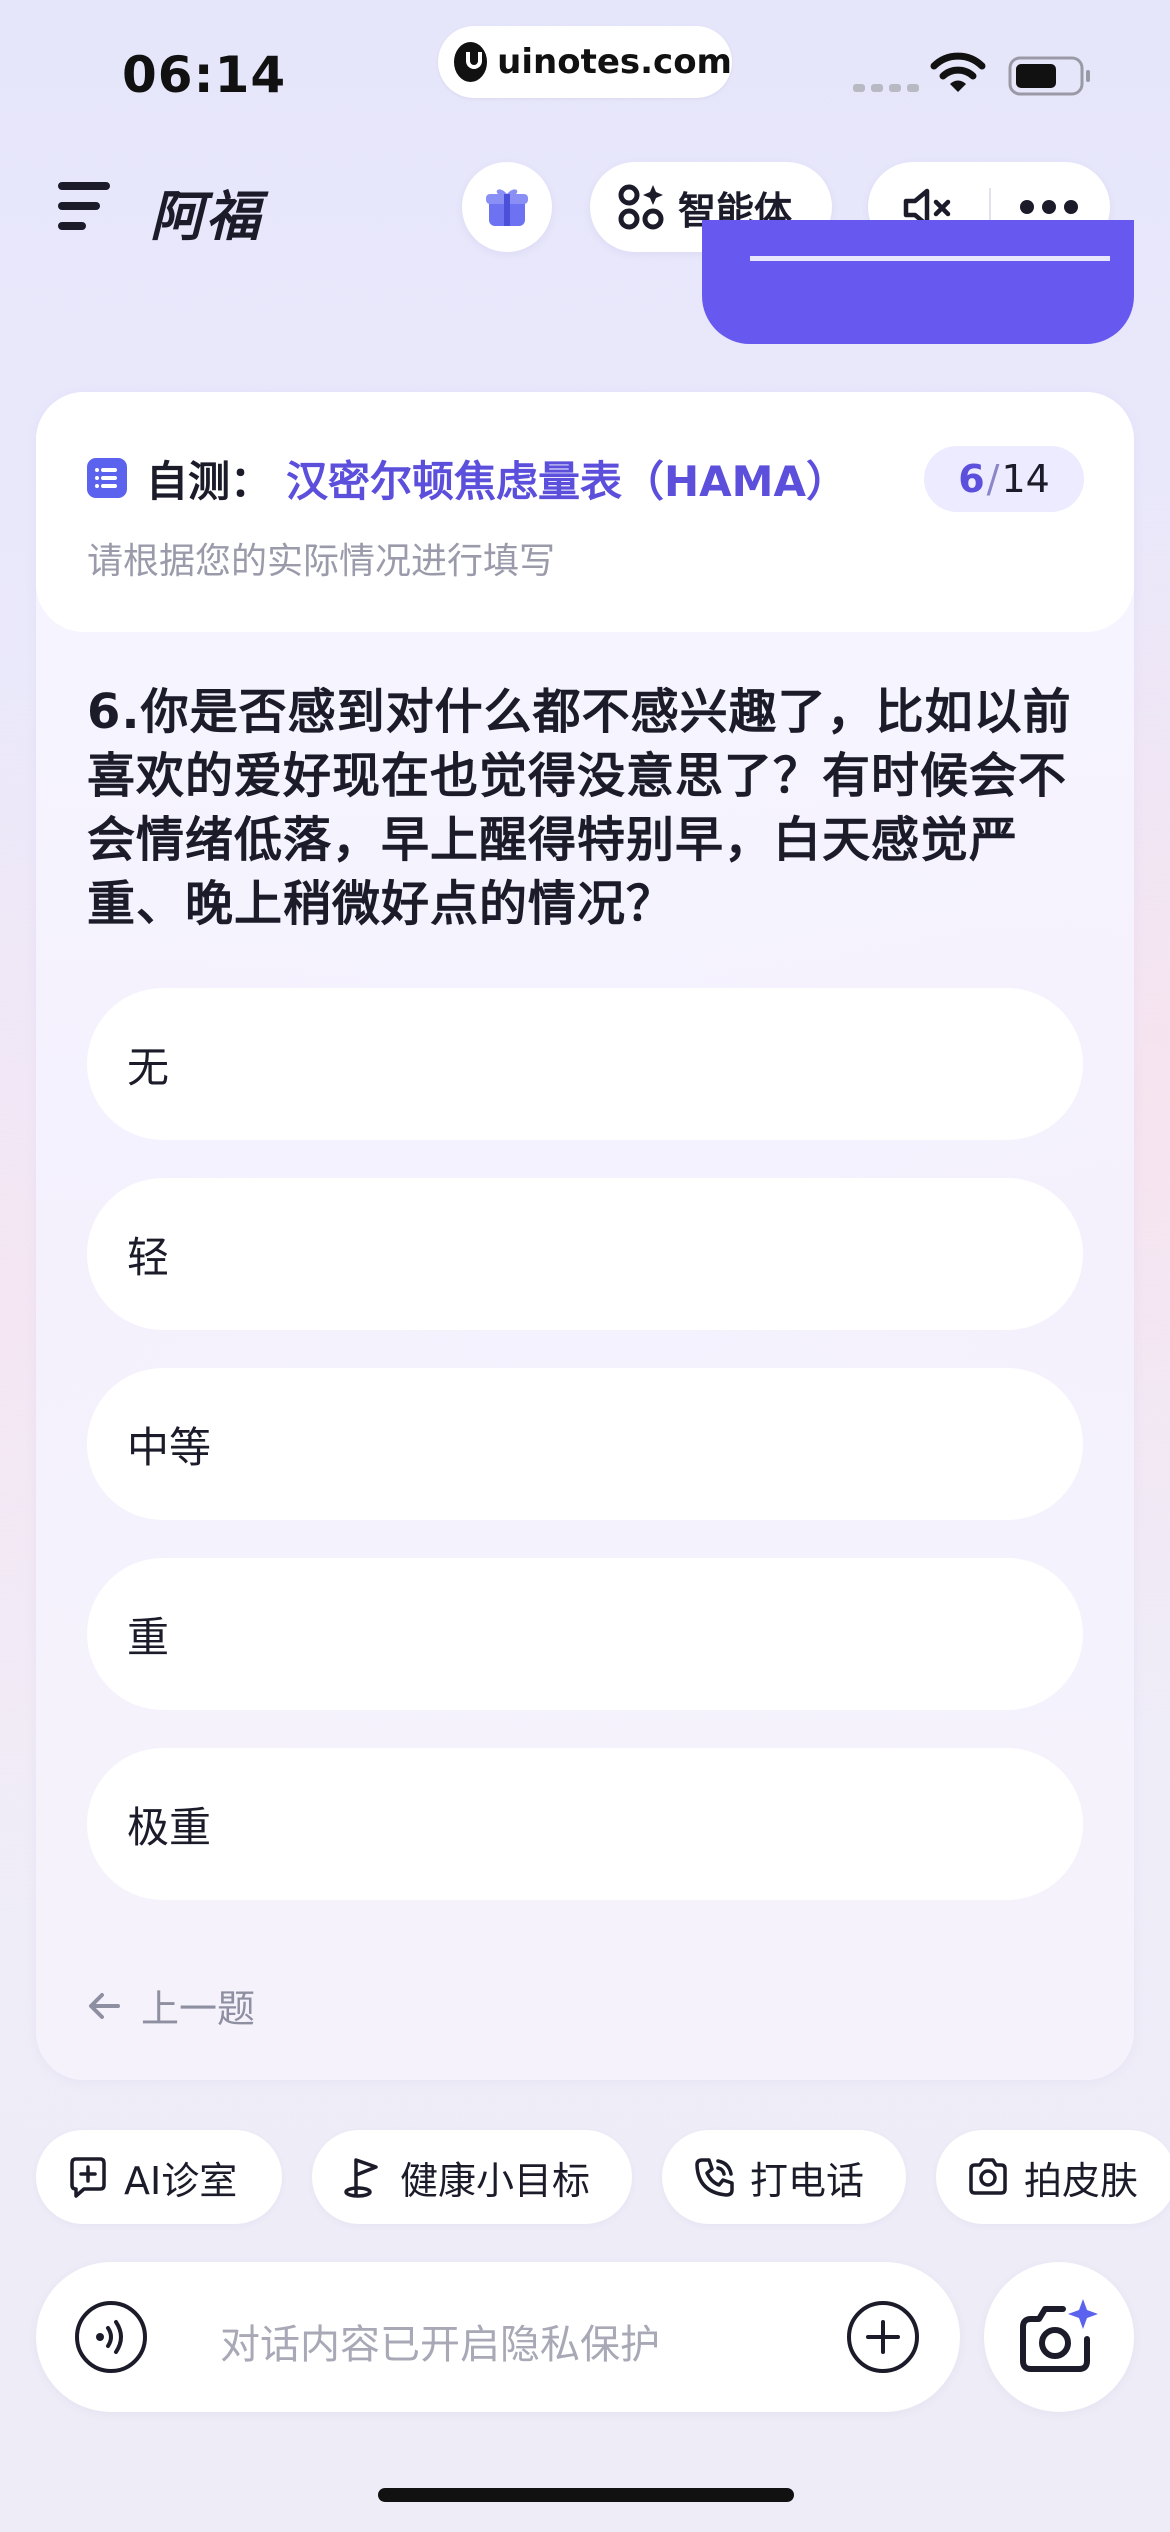 The height and width of the screenshot is (2532, 1170). I want to click on document-icon, so click(107, 478).